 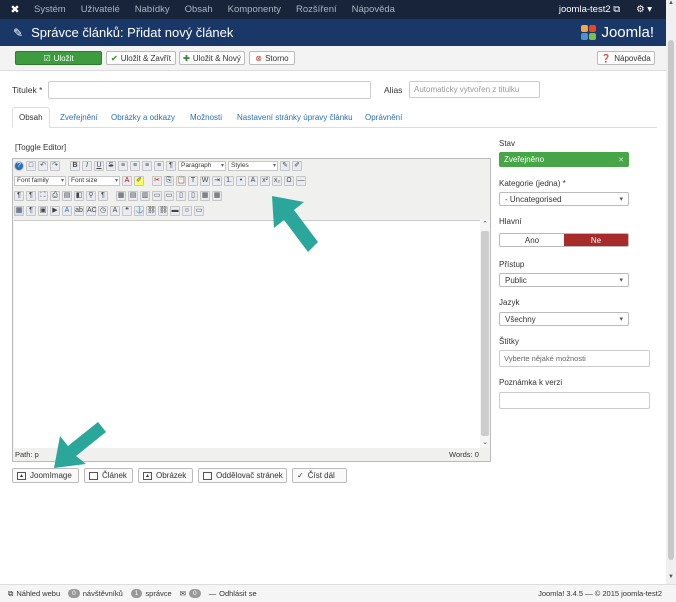 What do you see at coordinates (75, 166) in the screenshot?
I see `bold-icon: B` at bounding box center [75, 166].